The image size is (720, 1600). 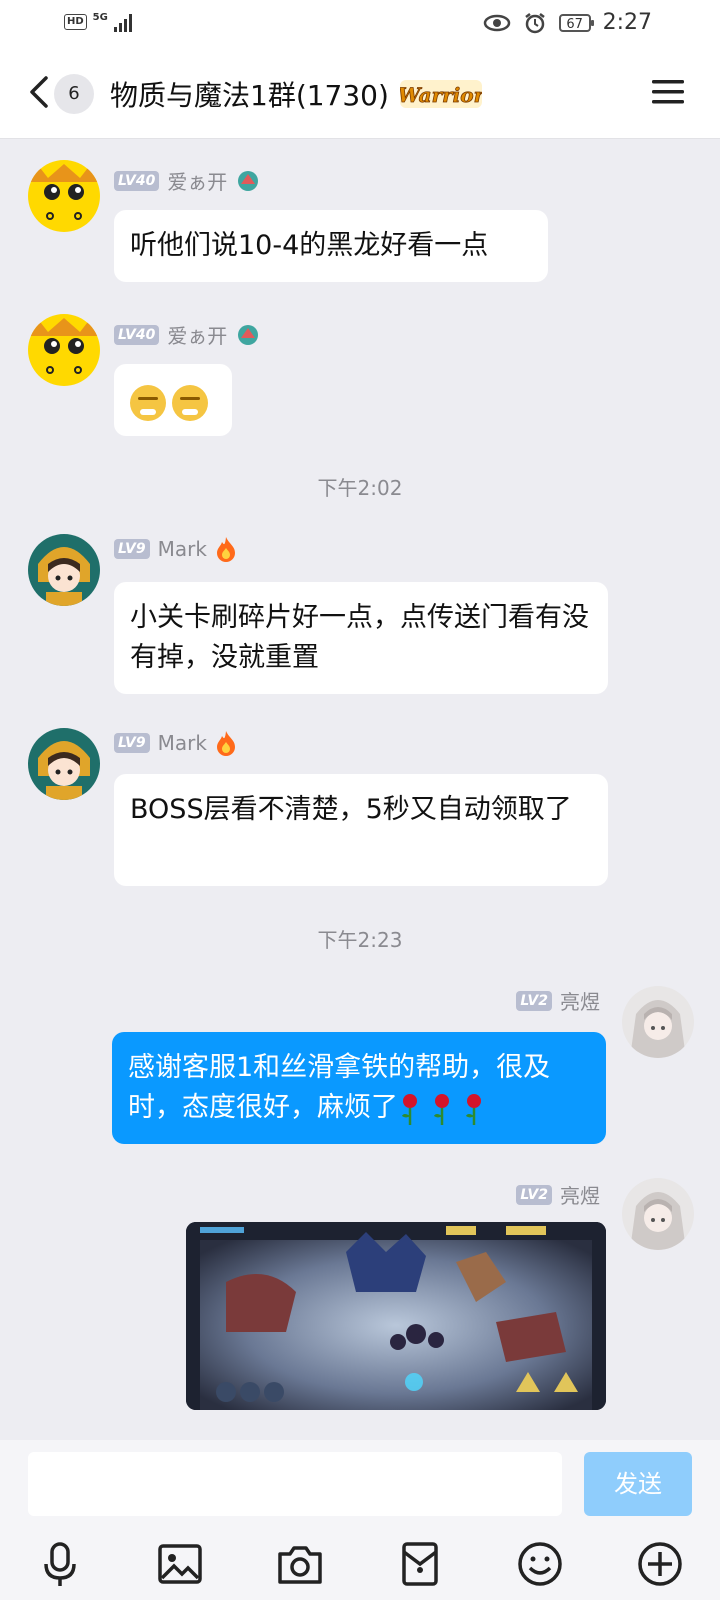 I want to click on status-bar: HD 5G 67 2:27, so click(x=360, y=24).